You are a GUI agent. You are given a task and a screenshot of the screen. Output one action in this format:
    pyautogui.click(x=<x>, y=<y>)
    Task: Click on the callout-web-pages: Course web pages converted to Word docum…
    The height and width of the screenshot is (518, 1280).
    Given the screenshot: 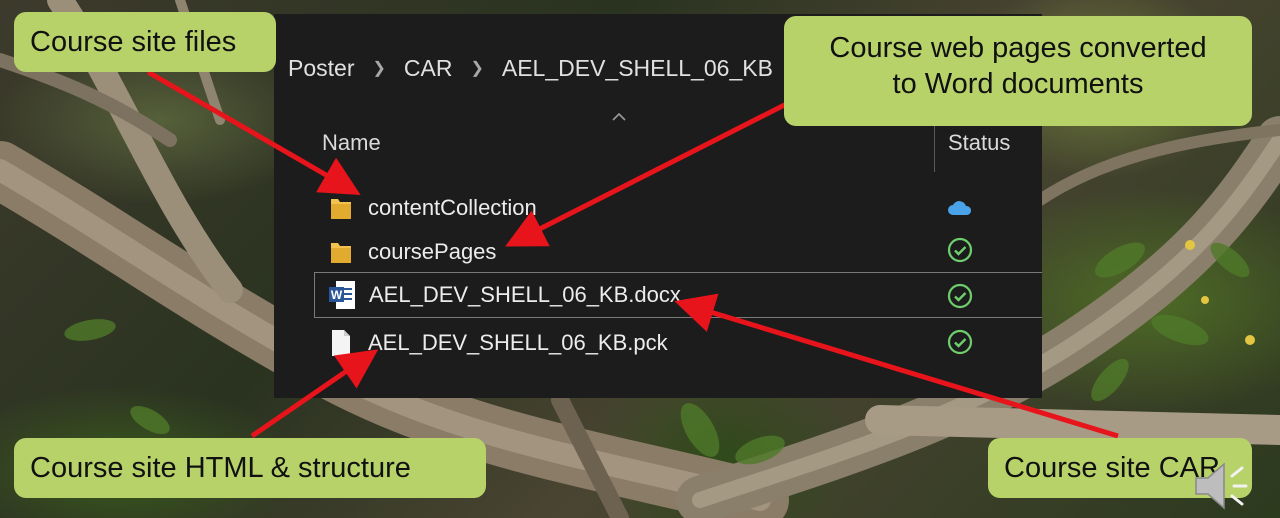 What is the action you would take?
    pyautogui.click(x=1018, y=71)
    